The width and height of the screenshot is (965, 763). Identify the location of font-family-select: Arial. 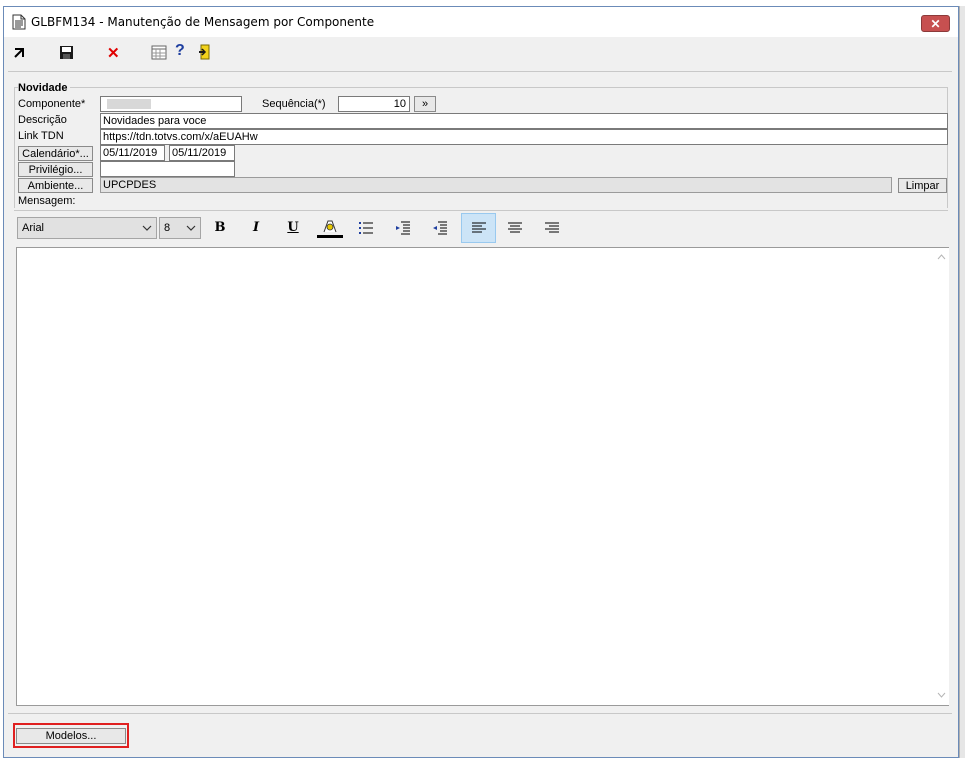
(87, 228).